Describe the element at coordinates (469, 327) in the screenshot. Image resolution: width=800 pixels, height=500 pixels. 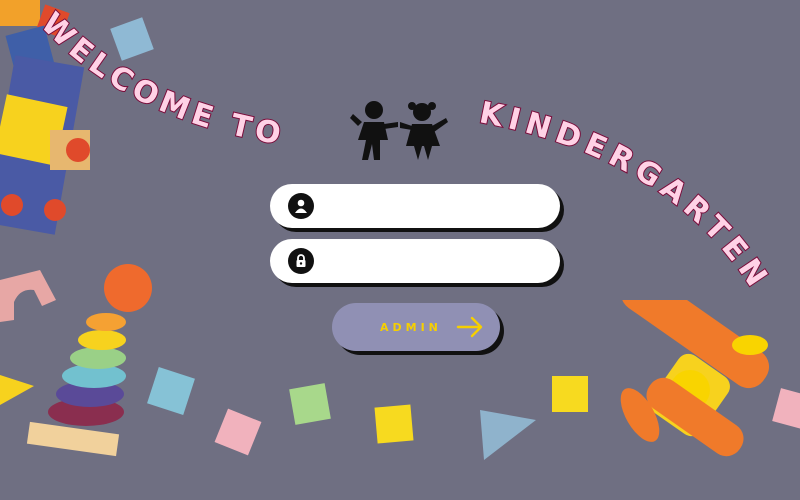
I see `arrow-right-icon` at that location.